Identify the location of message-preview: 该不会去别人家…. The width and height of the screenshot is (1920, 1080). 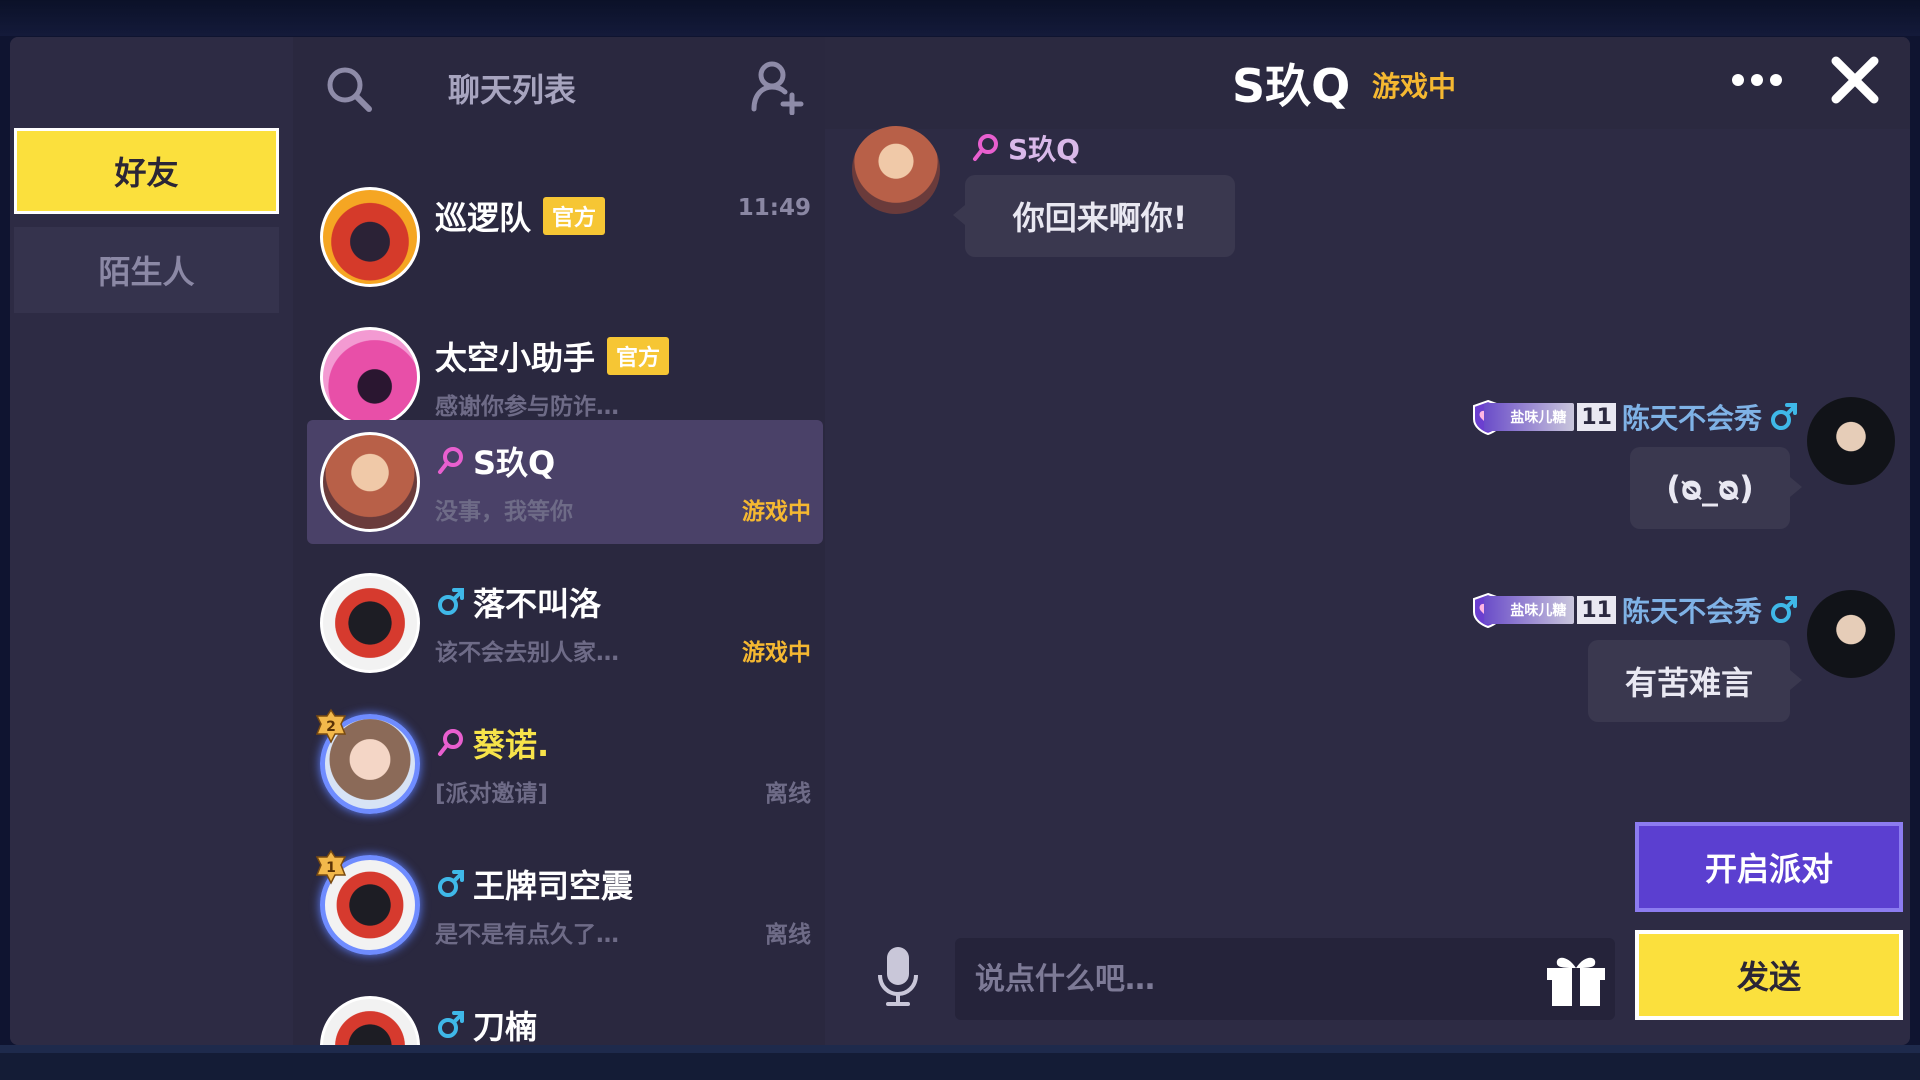
(527, 653).